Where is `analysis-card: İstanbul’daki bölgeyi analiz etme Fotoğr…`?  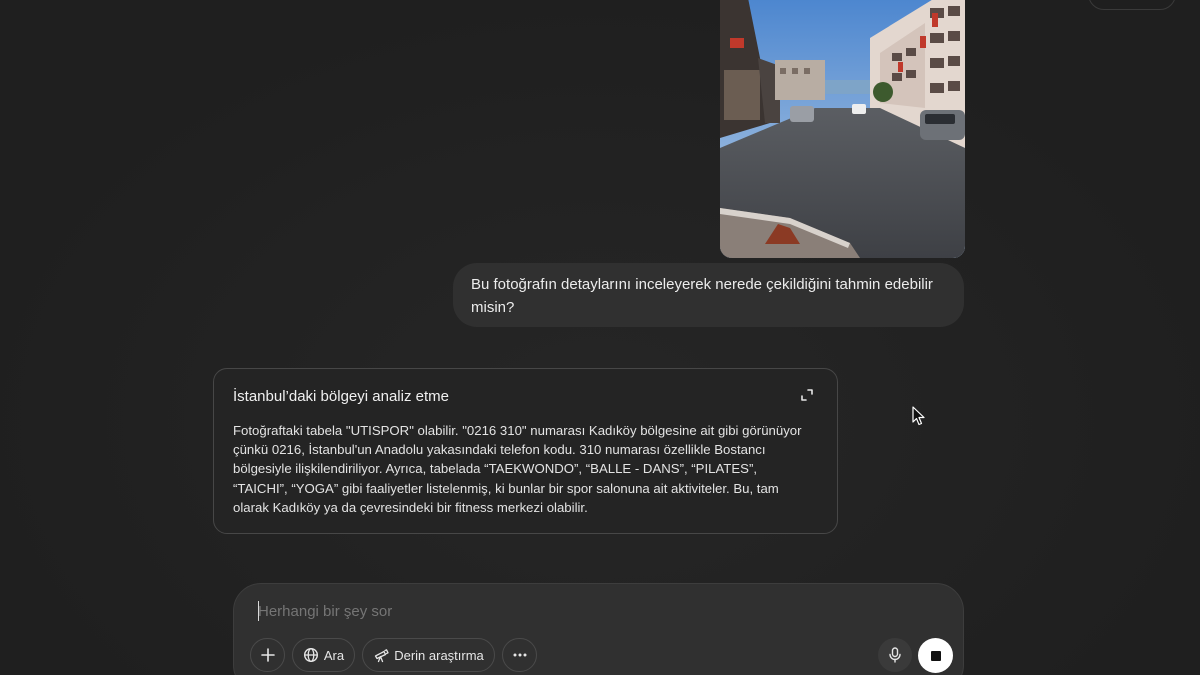 analysis-card: İstanbul’daki bölgeyi analiz etme Fotoğr… is located at coordinates (525, 451).